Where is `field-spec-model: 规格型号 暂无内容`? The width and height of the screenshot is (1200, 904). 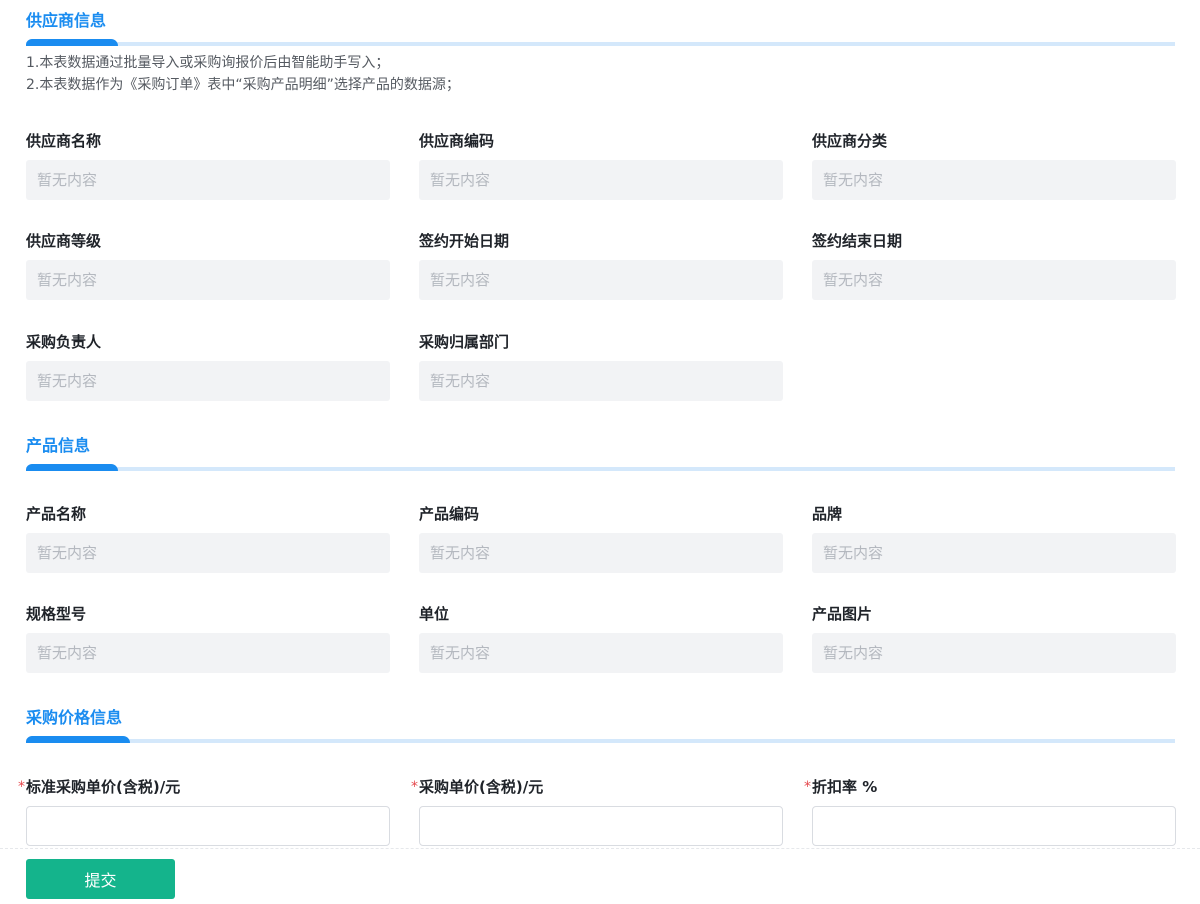 field-spec-model: 规格型号 暂无内容 is located at coordinates (208, 638).